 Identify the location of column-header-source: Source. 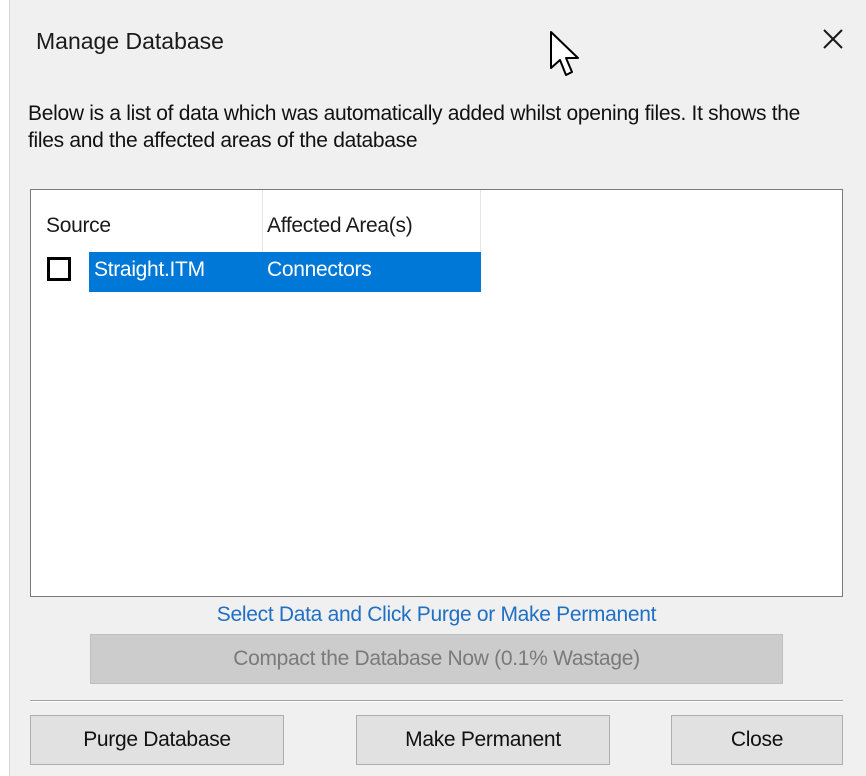
(147, 221).